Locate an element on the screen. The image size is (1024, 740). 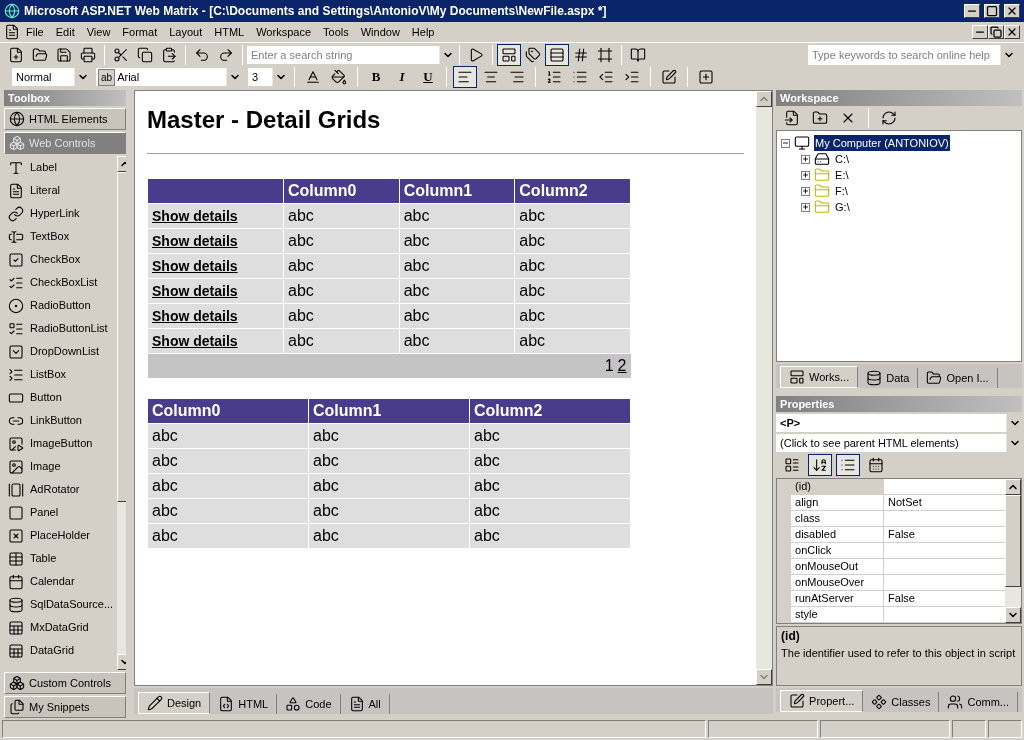
property-value: NotSet is located at coordinates (944, 502).